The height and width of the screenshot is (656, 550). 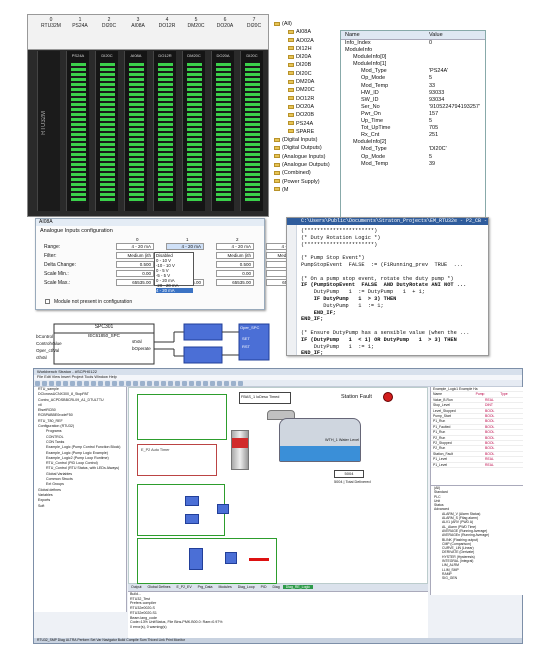 What do you see at coordinates (413, 43) in the screenshot?
I see `prop-row: Info_Index 0` at bounding box center [413, 43].